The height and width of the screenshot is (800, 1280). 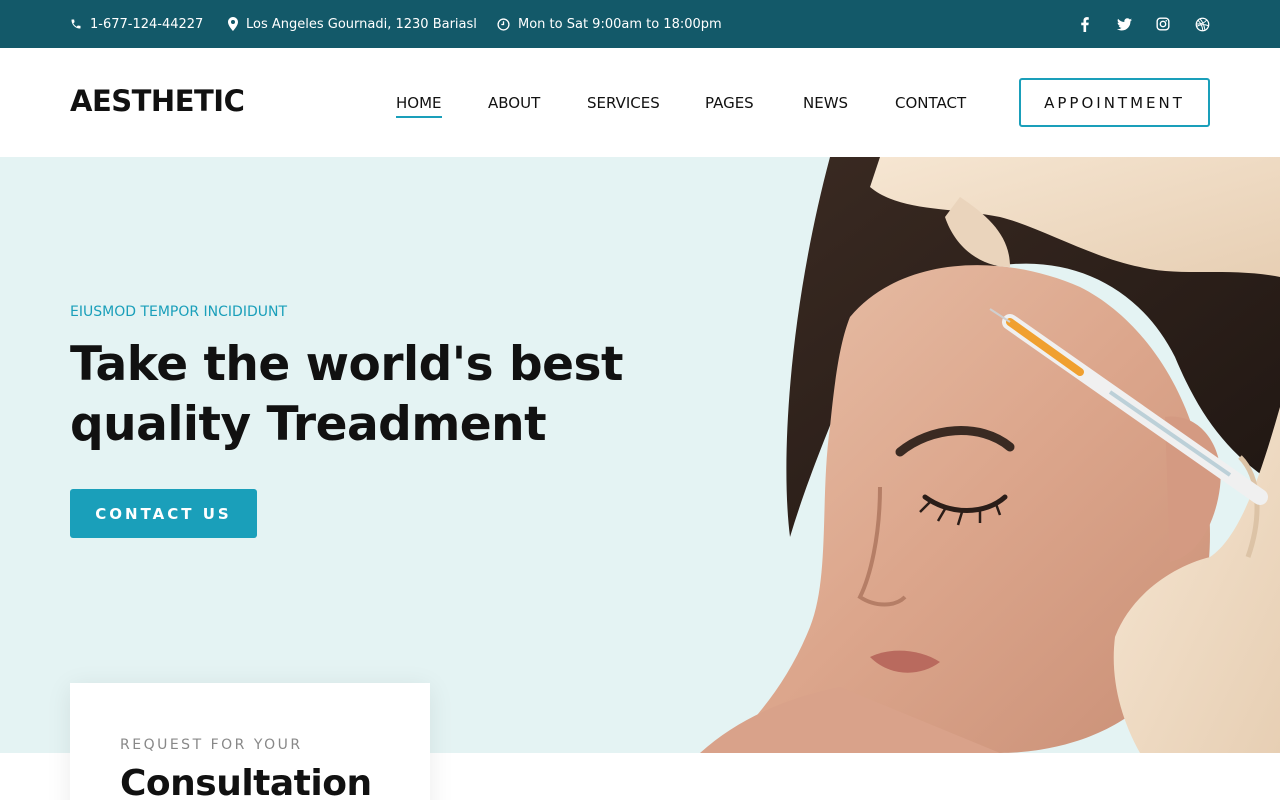 I want to click on consultation-kicker: REQUEST FOR YOUR, so click(x=211, y=745).